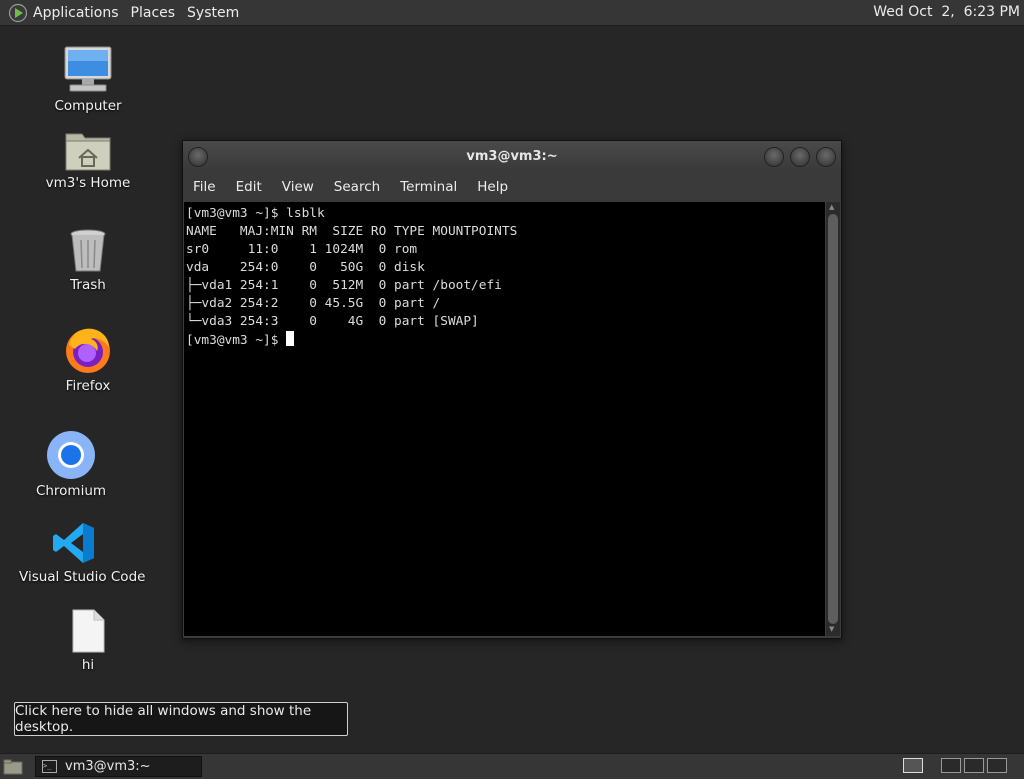 The width and height of the screenshot is (1024, 779). What do you see at coordinates (298, 187) in the screenshot?
I see `menu-view: View` at bounding box center [298, 187].